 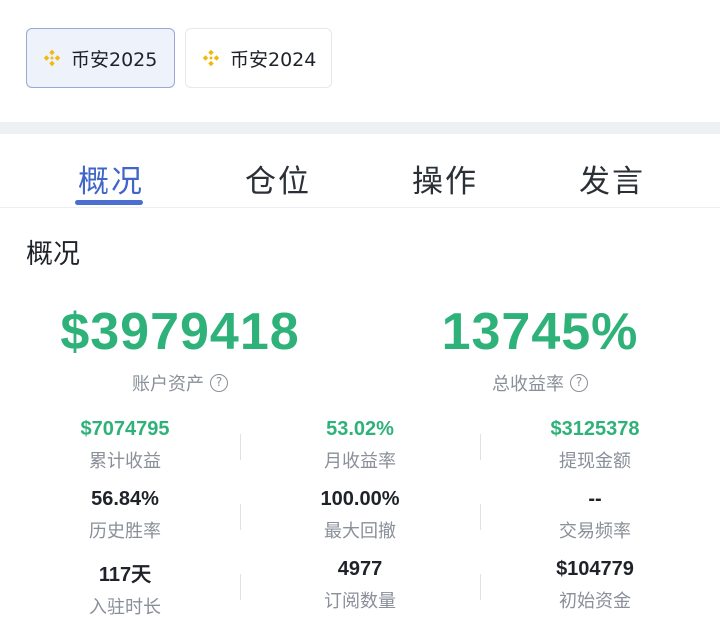 What do you see at coordinates (125, 607) in the screenshot?
I see `stat-label: 入驻时长` at bounding box center [125, 607].